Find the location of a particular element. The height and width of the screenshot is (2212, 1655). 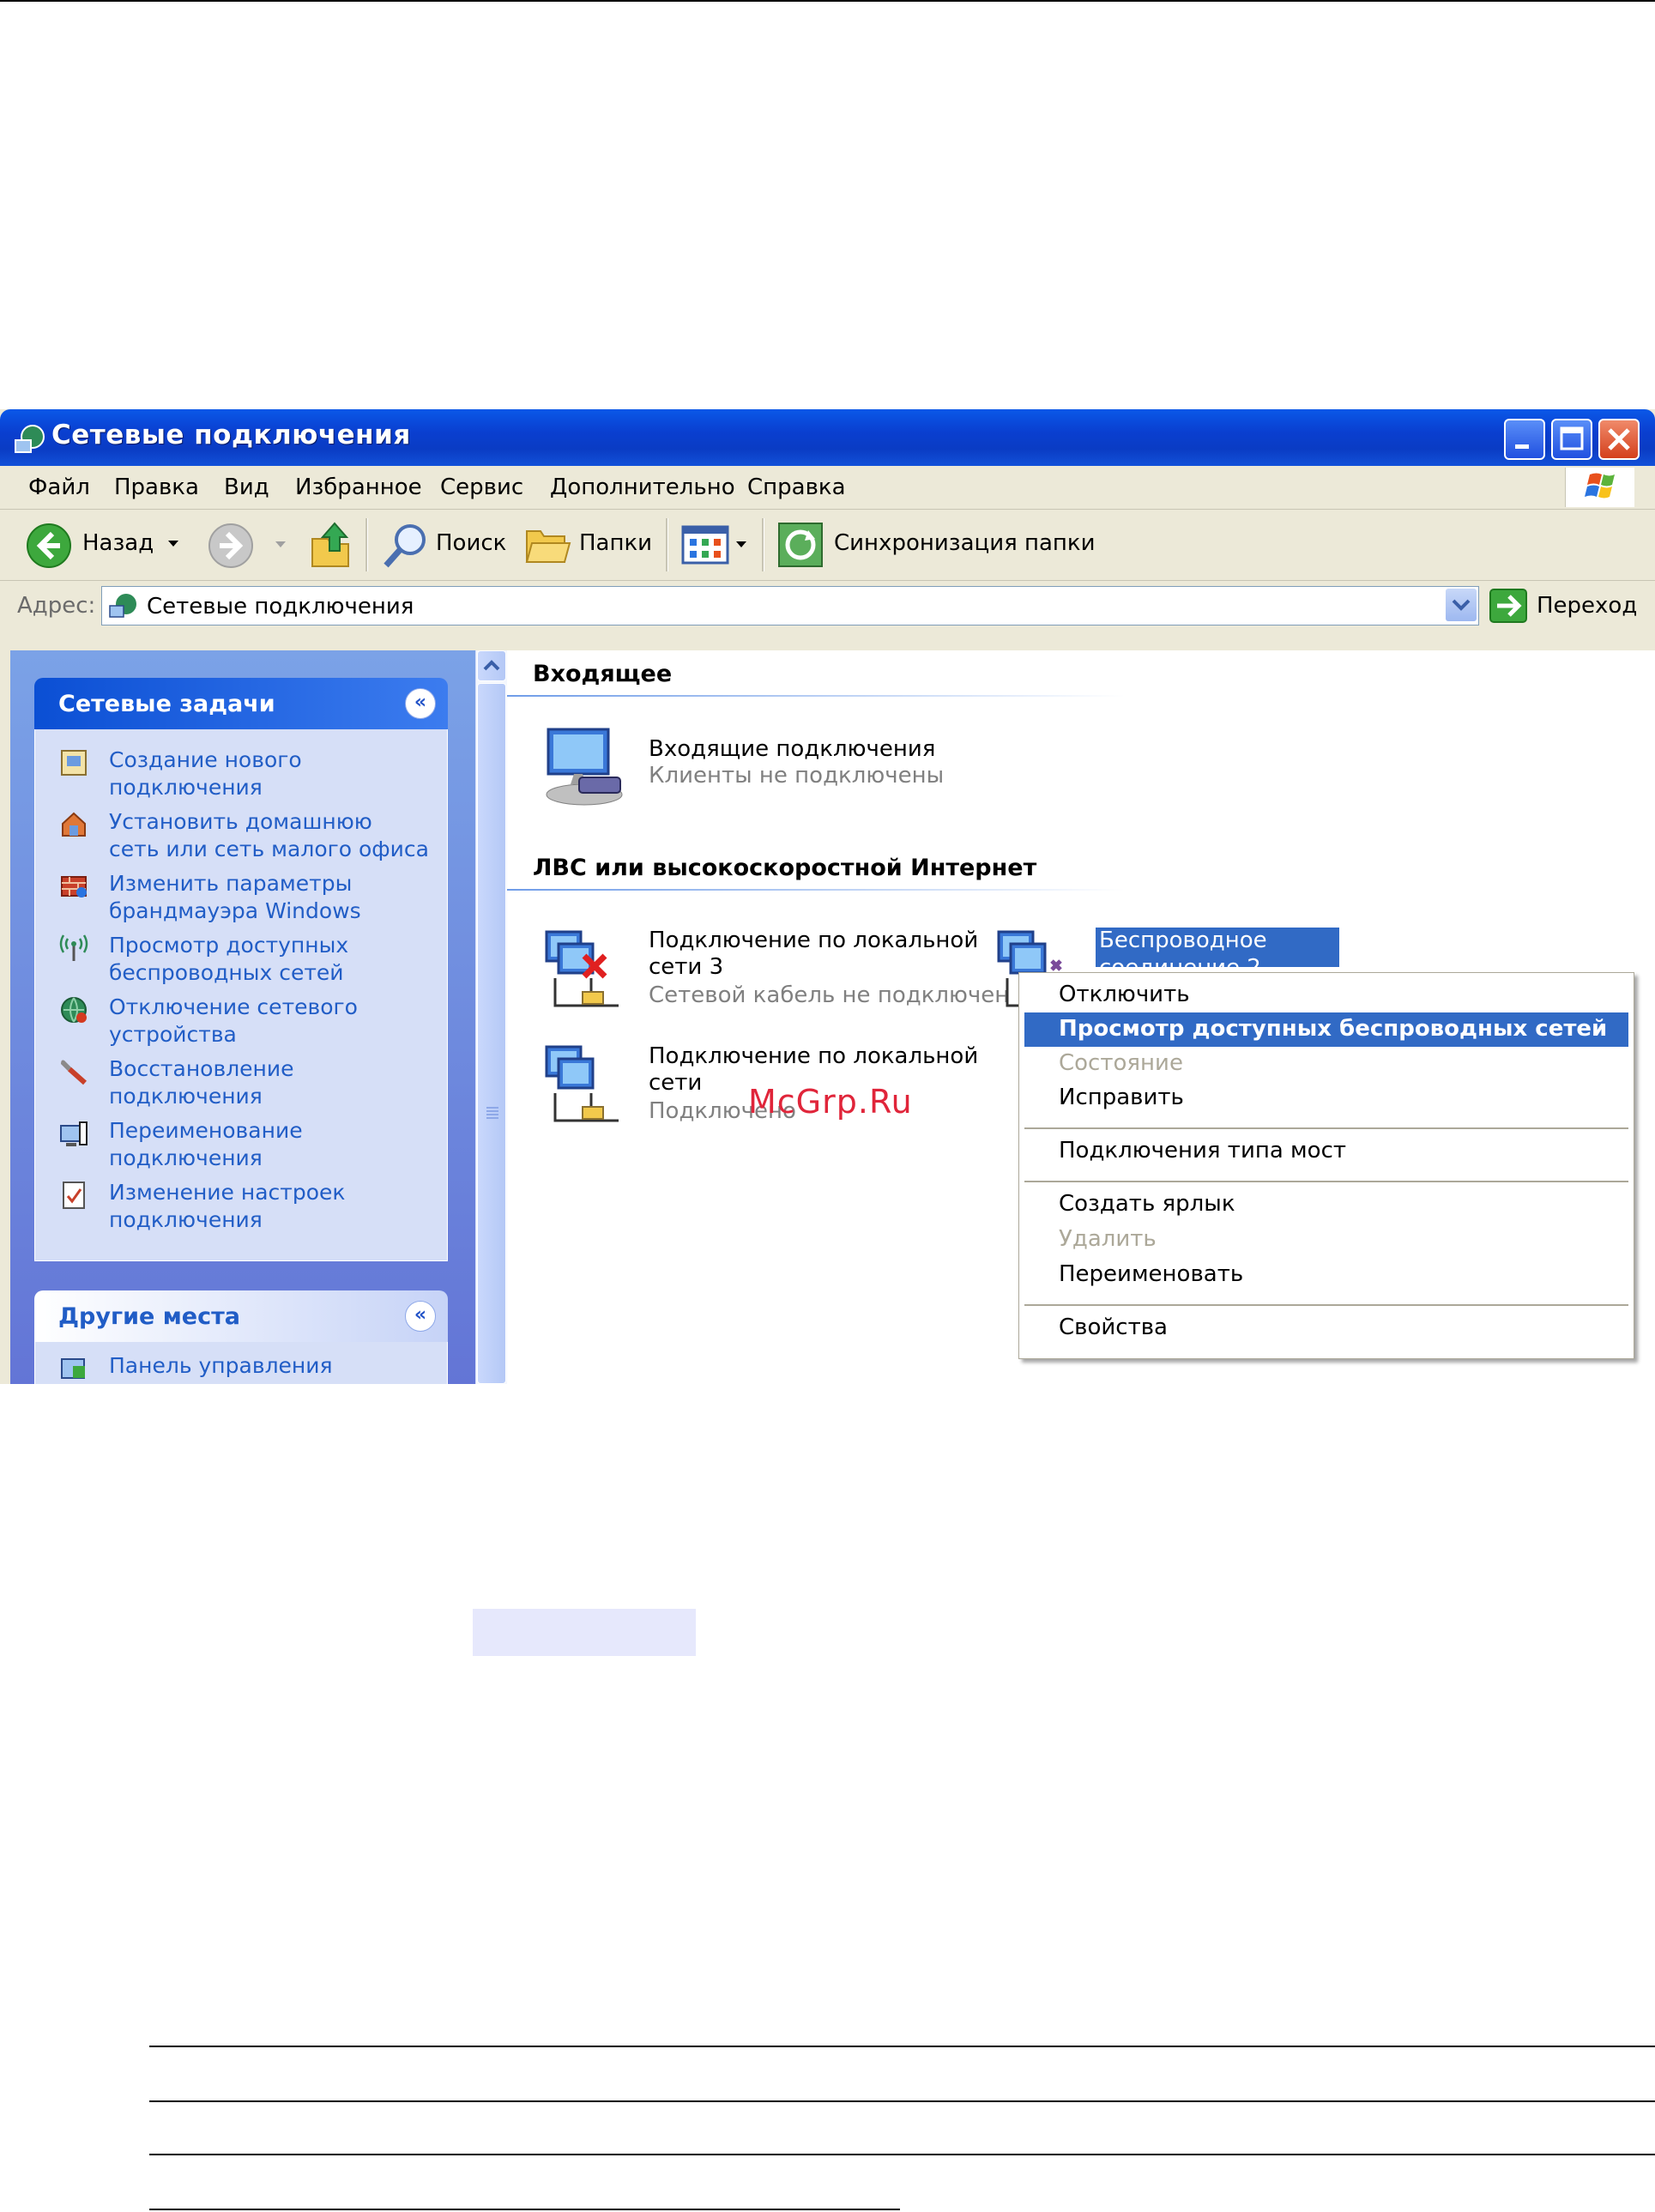

go-button: Переход is located at coordinates (1587, 606).